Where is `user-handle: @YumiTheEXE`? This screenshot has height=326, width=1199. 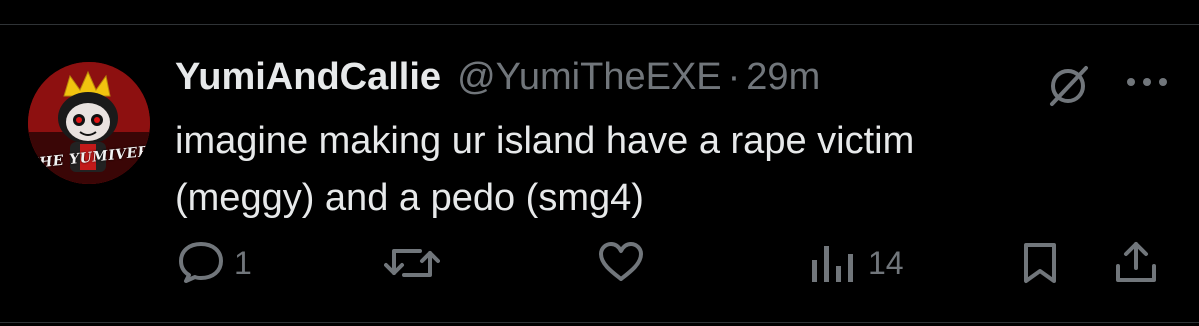 user-handle: @YumiTheEXE is located at coordinates (589, 77).